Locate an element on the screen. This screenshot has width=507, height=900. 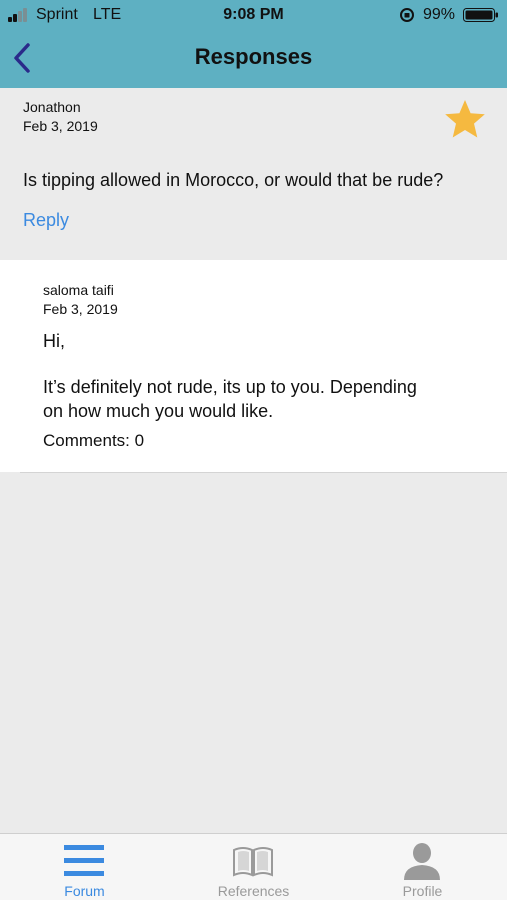
tab-label-forum: Forum is located at coordinates (84, 891).